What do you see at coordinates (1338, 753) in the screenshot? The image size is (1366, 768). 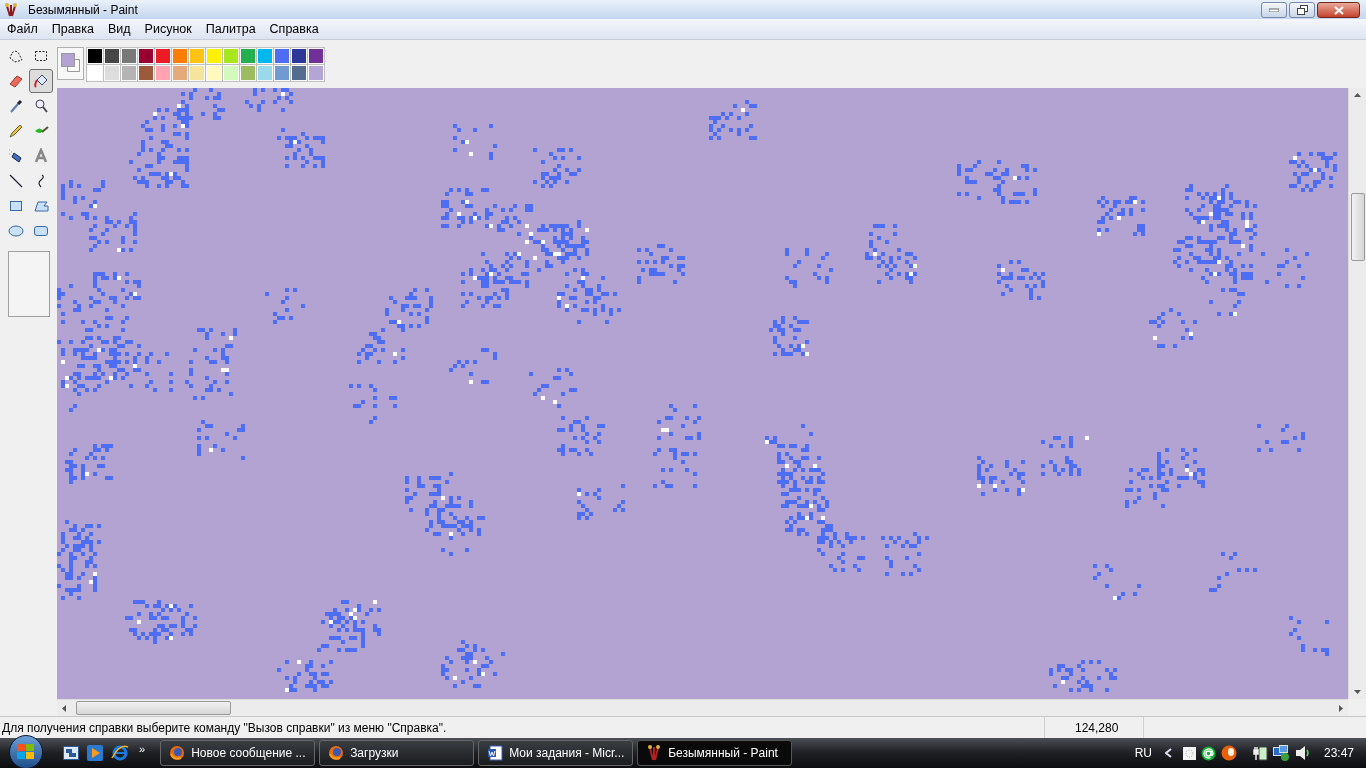 I see `clock: 23:47` at bounding box center [1338, 753].